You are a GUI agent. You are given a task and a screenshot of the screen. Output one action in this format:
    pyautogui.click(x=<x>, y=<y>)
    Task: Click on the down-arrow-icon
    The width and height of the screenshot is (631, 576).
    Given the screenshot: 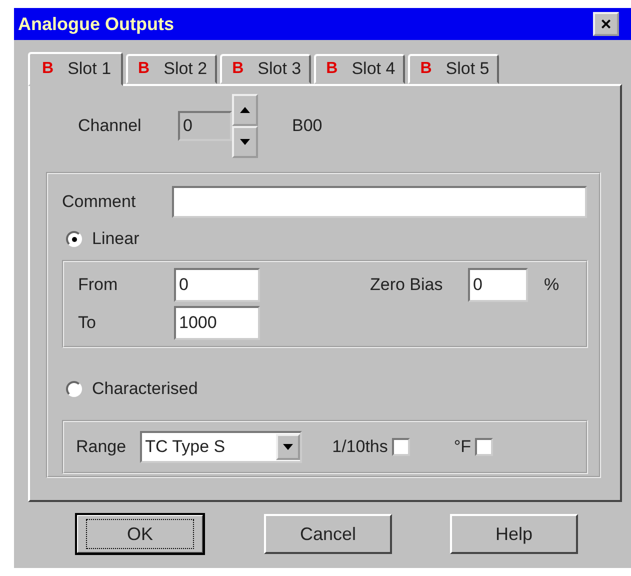 What is the action you would take?
    pyautogui.click(x=245, y=142)
    